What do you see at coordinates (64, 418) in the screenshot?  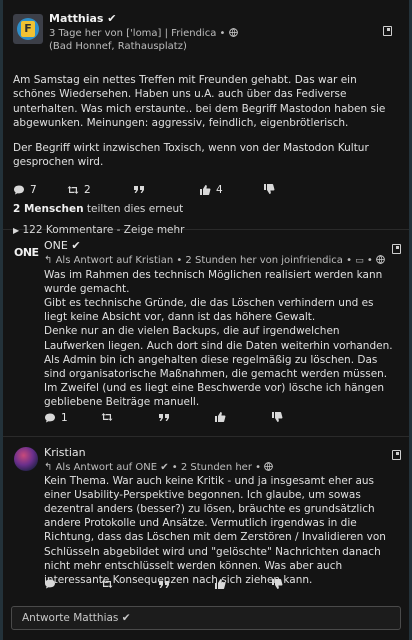 I see `comment-count: 1` at bounding box center [64, 418].